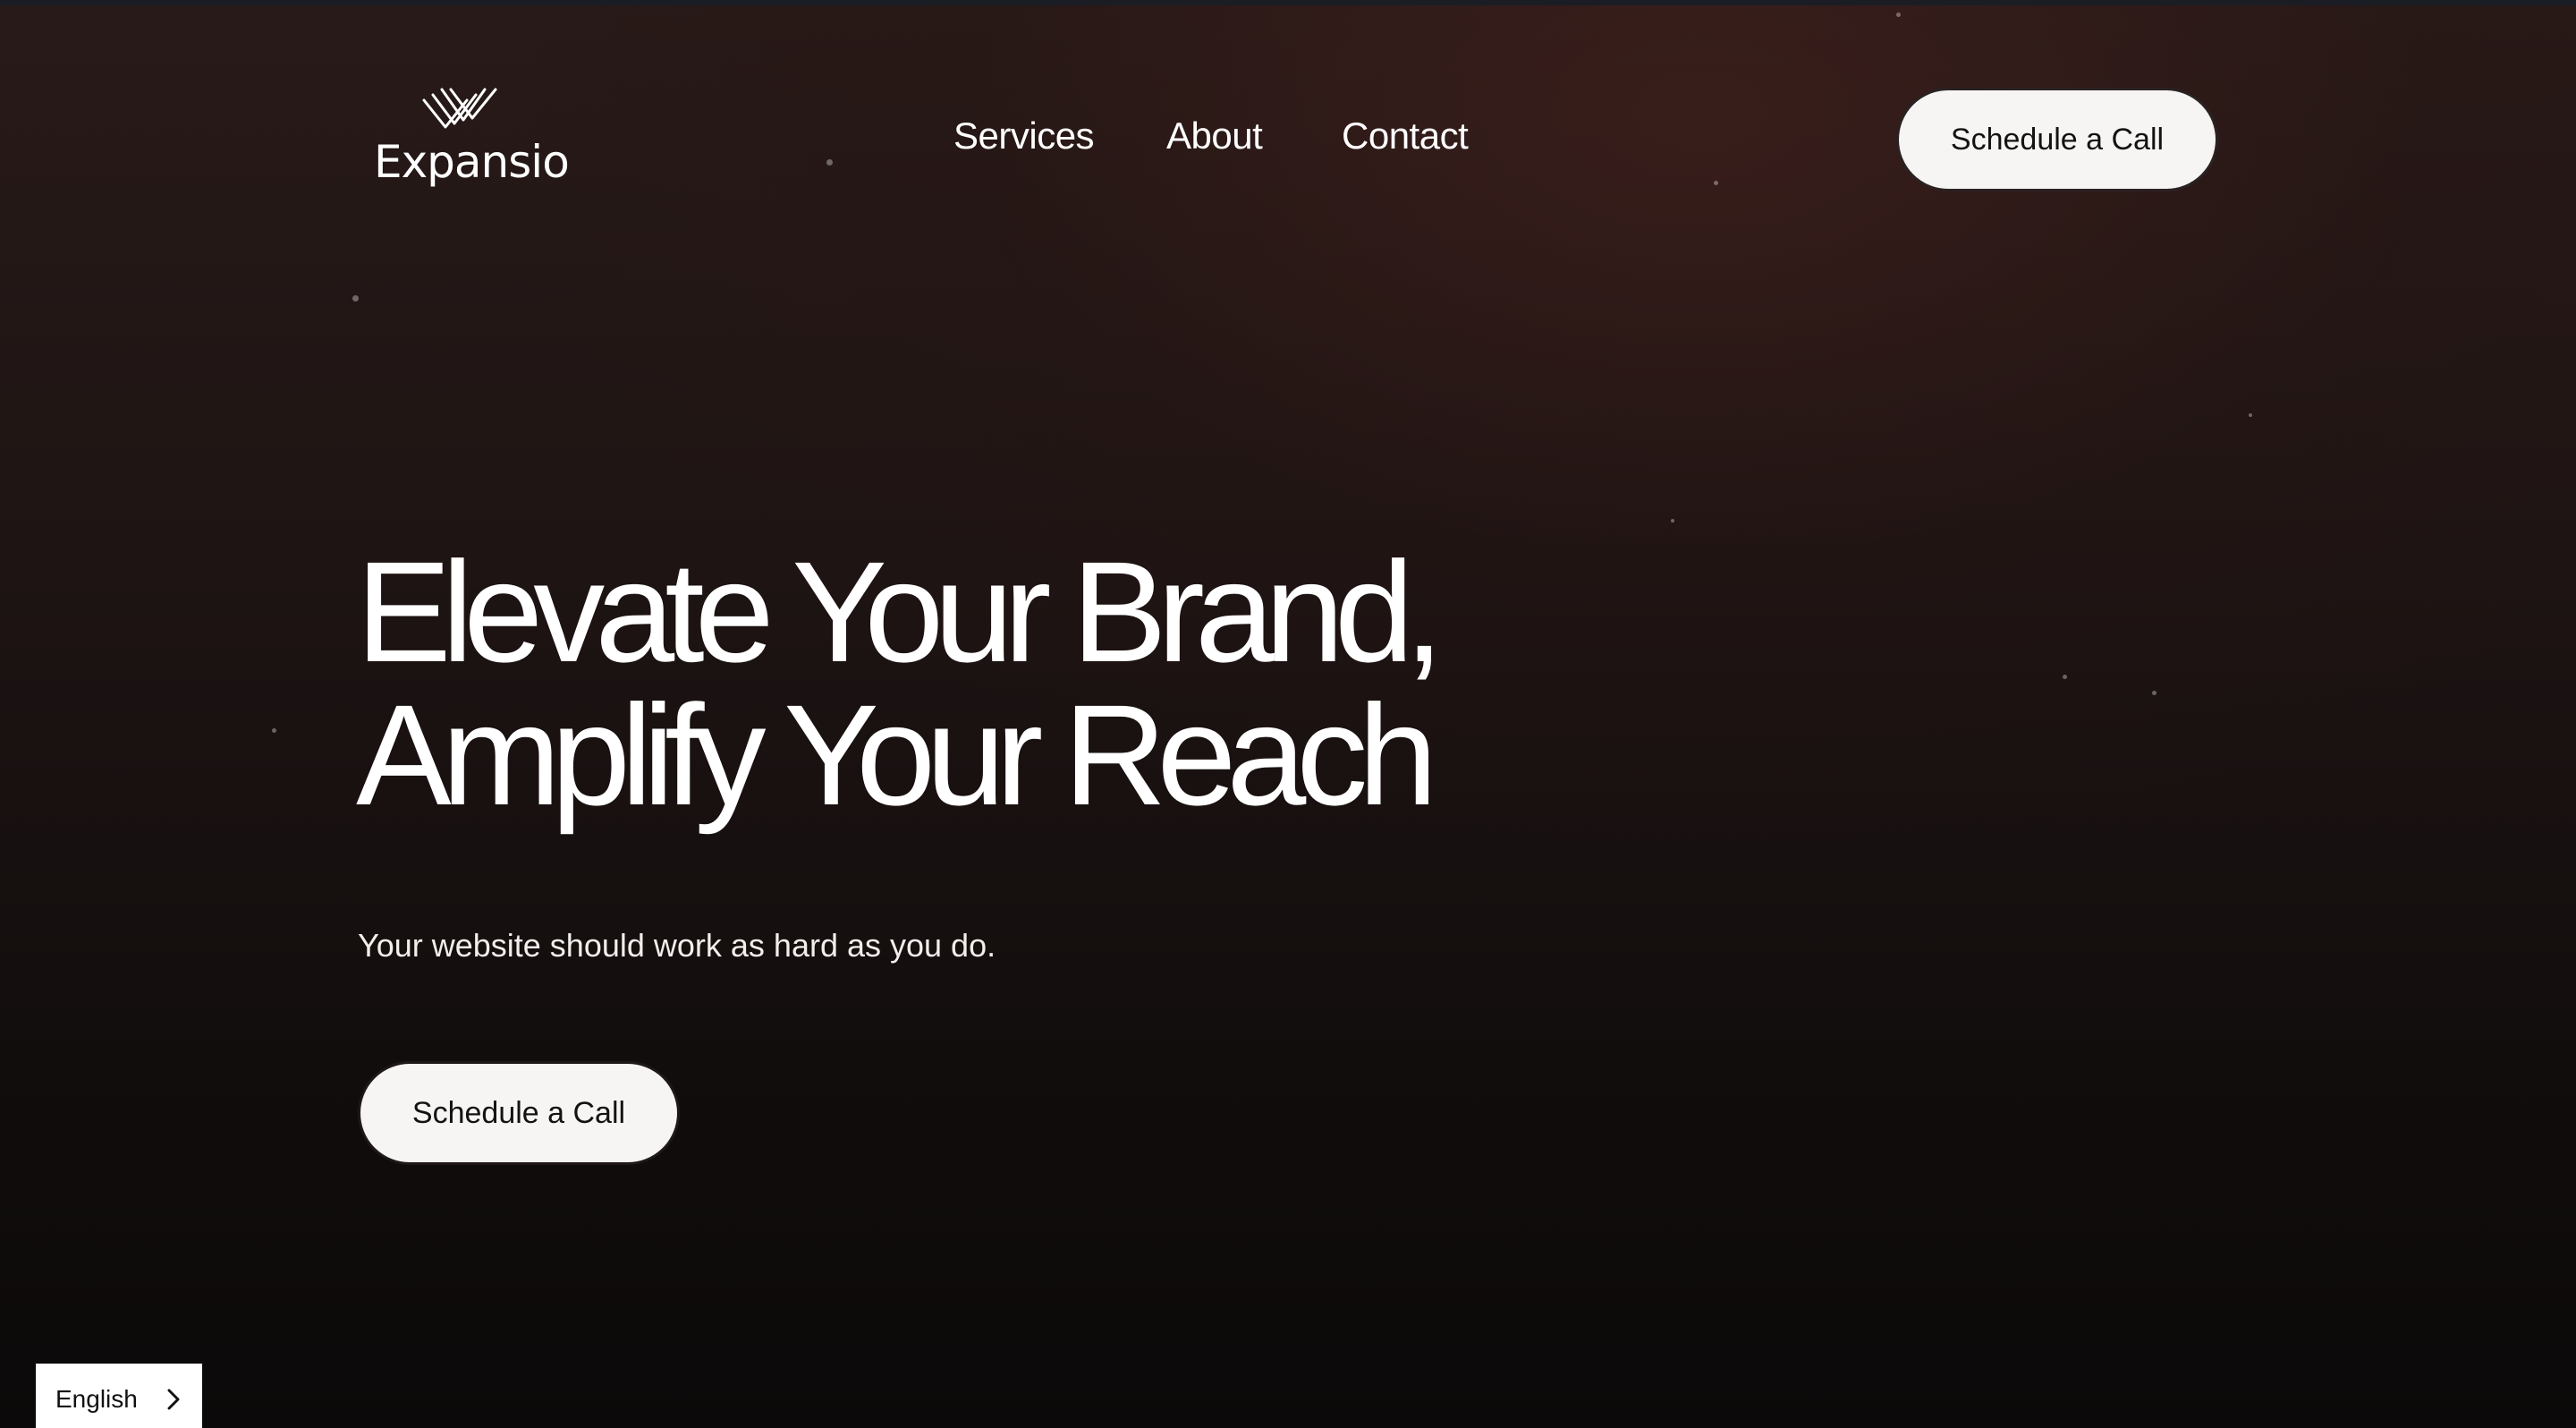 This screenshot has height=1428, width=2576. I want to click on hero-schedule-call-button: Schedule a Call, so click(519, 1113).